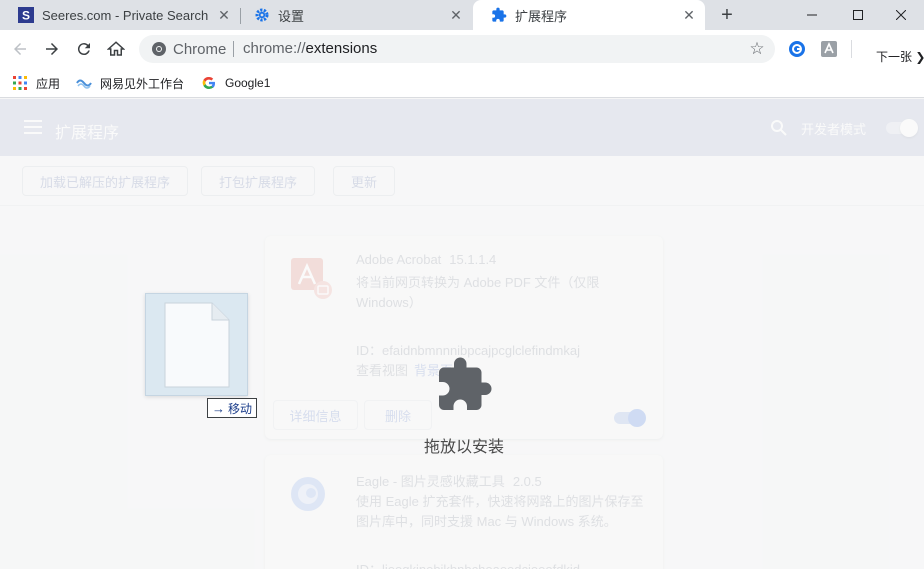  Describe the element at coordinates (20, 83) in the screenshot. I see `apps-grid-icon` at that location.